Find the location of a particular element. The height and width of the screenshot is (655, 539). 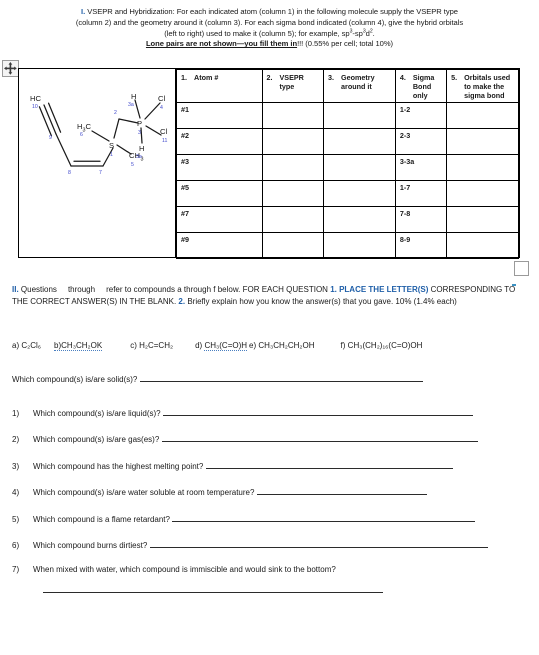

question-number: 4) is located at coordinates (16, 493).